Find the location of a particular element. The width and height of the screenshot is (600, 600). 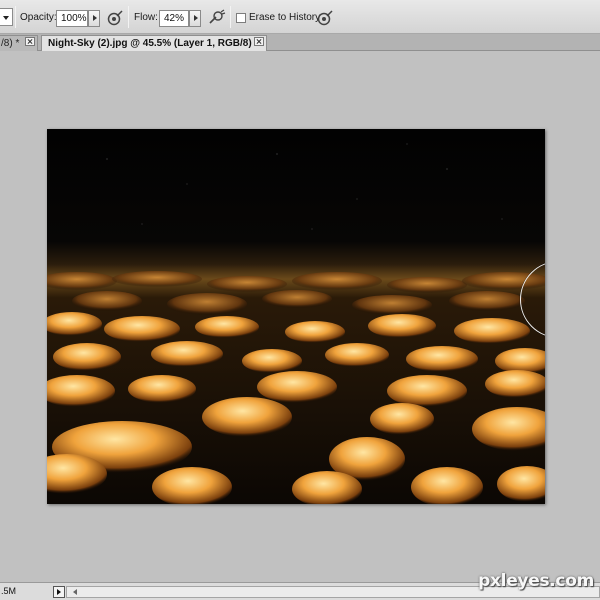

erase-to-history-checkbox is located at coordinates (241, 18).